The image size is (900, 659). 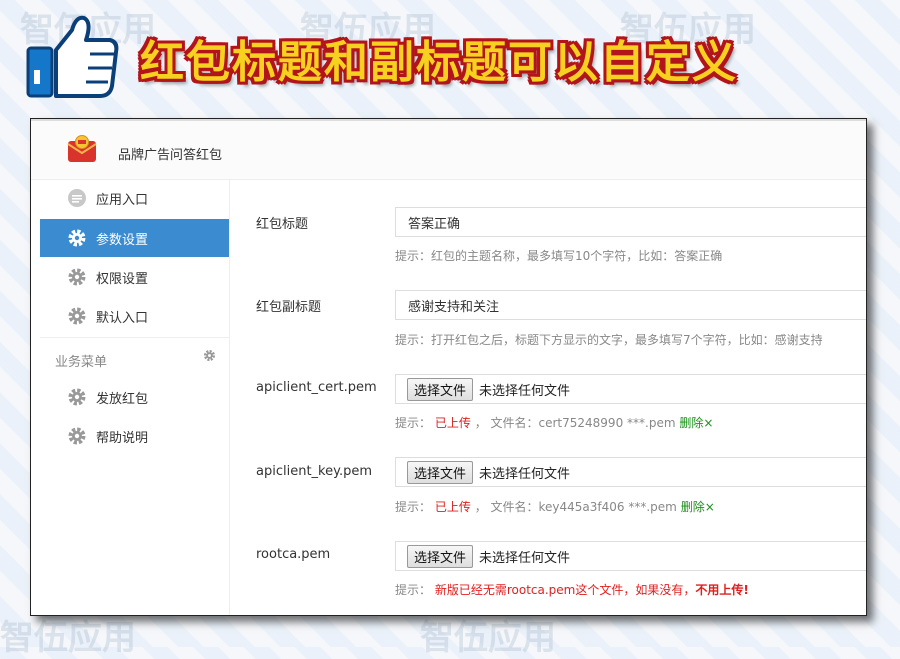 I want to click on title-input: 答案正确, so click(x=630, y=222).